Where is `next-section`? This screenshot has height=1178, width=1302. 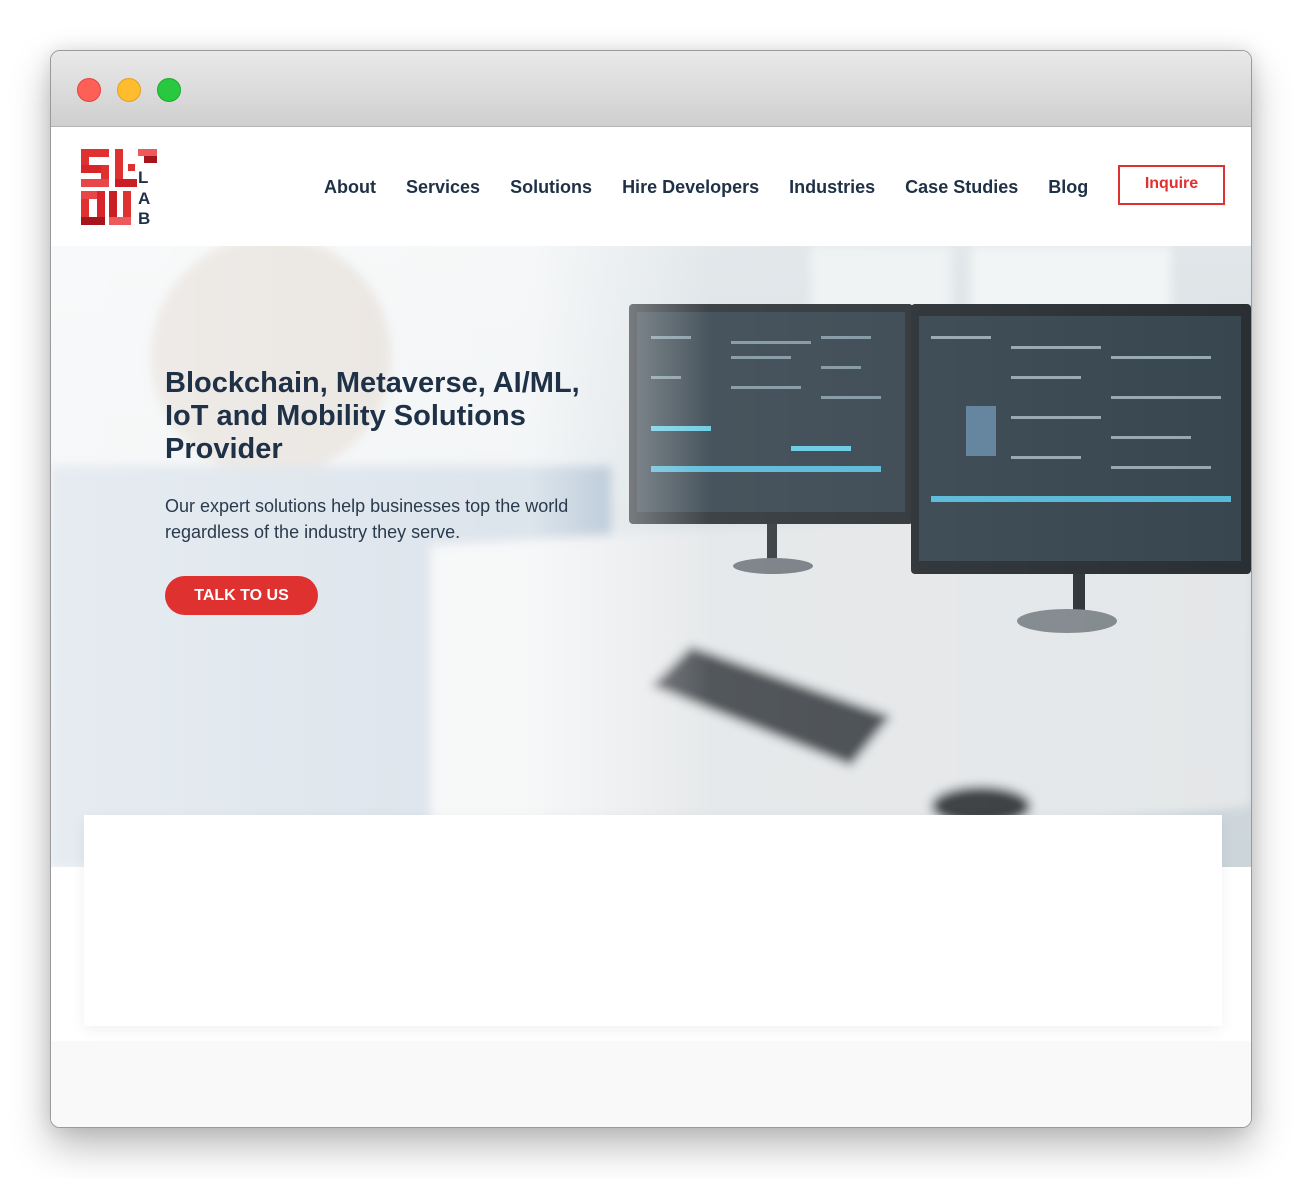
next-section is located at coordinates (651, 1084).